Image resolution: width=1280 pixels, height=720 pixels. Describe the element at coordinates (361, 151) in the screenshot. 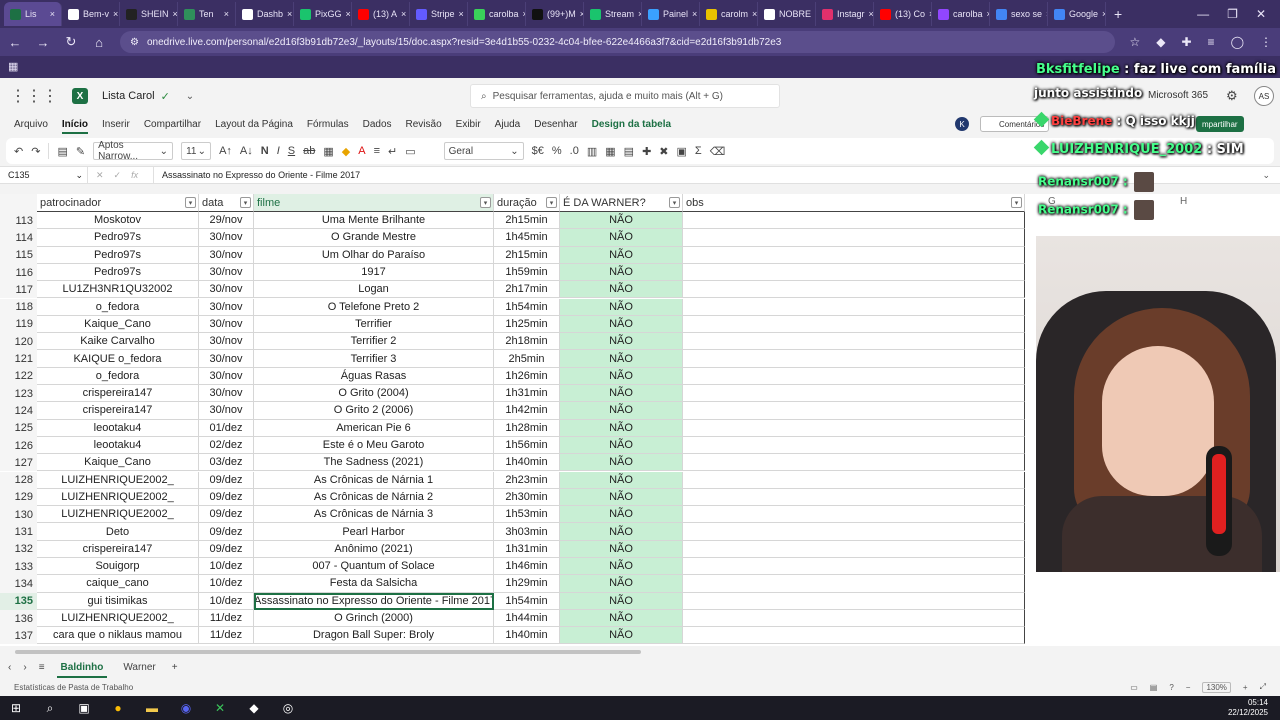

I see `font-color-icon: A` at that location.